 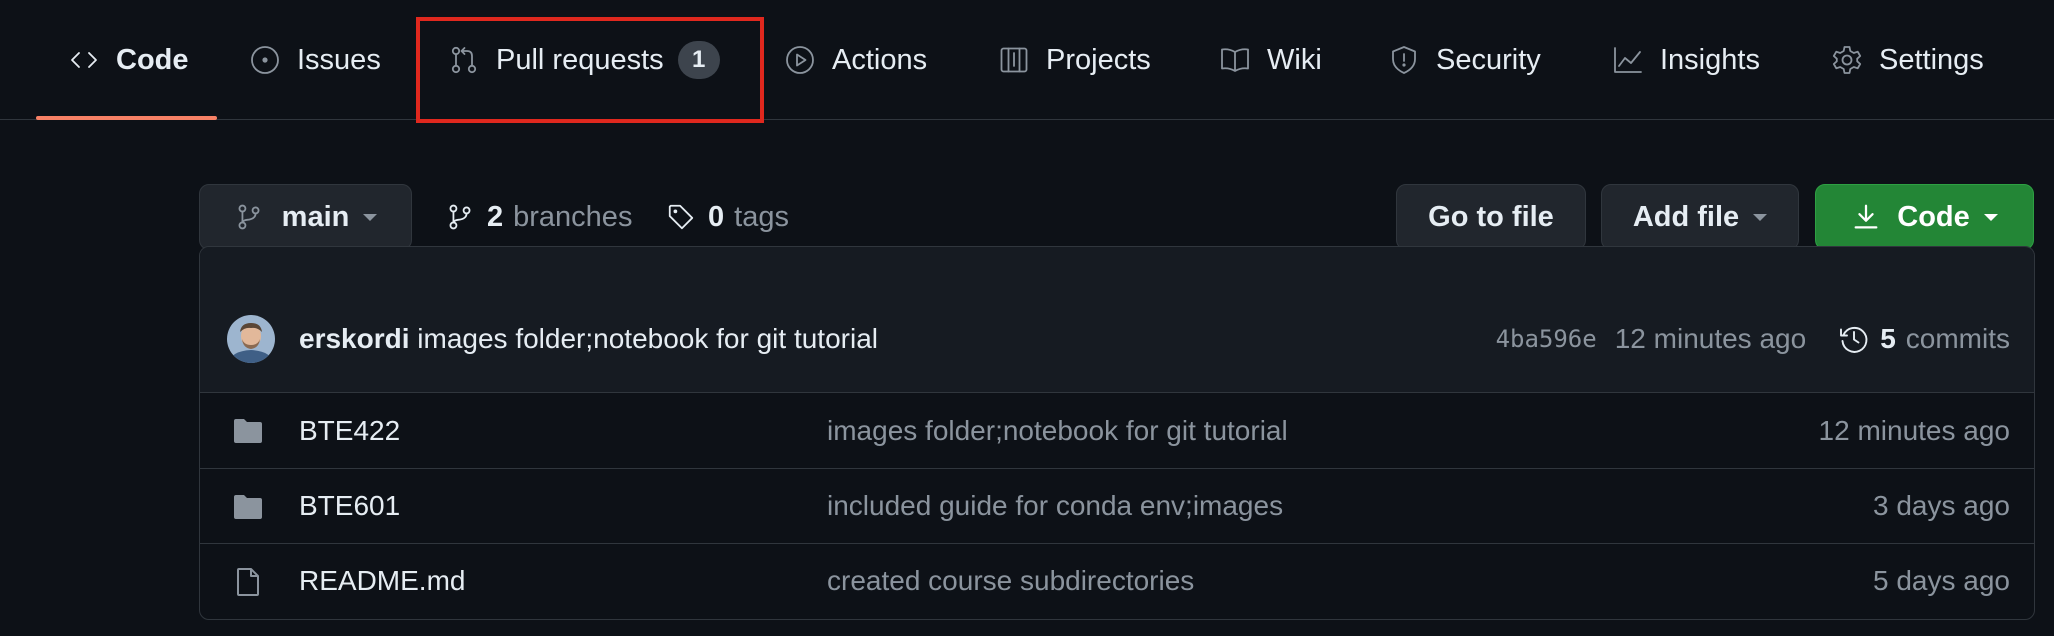 What do you see at coordinates (339, 59) in the screenshot?
I see `tab-issues-label: Issues` at bounding box center [339, 59].